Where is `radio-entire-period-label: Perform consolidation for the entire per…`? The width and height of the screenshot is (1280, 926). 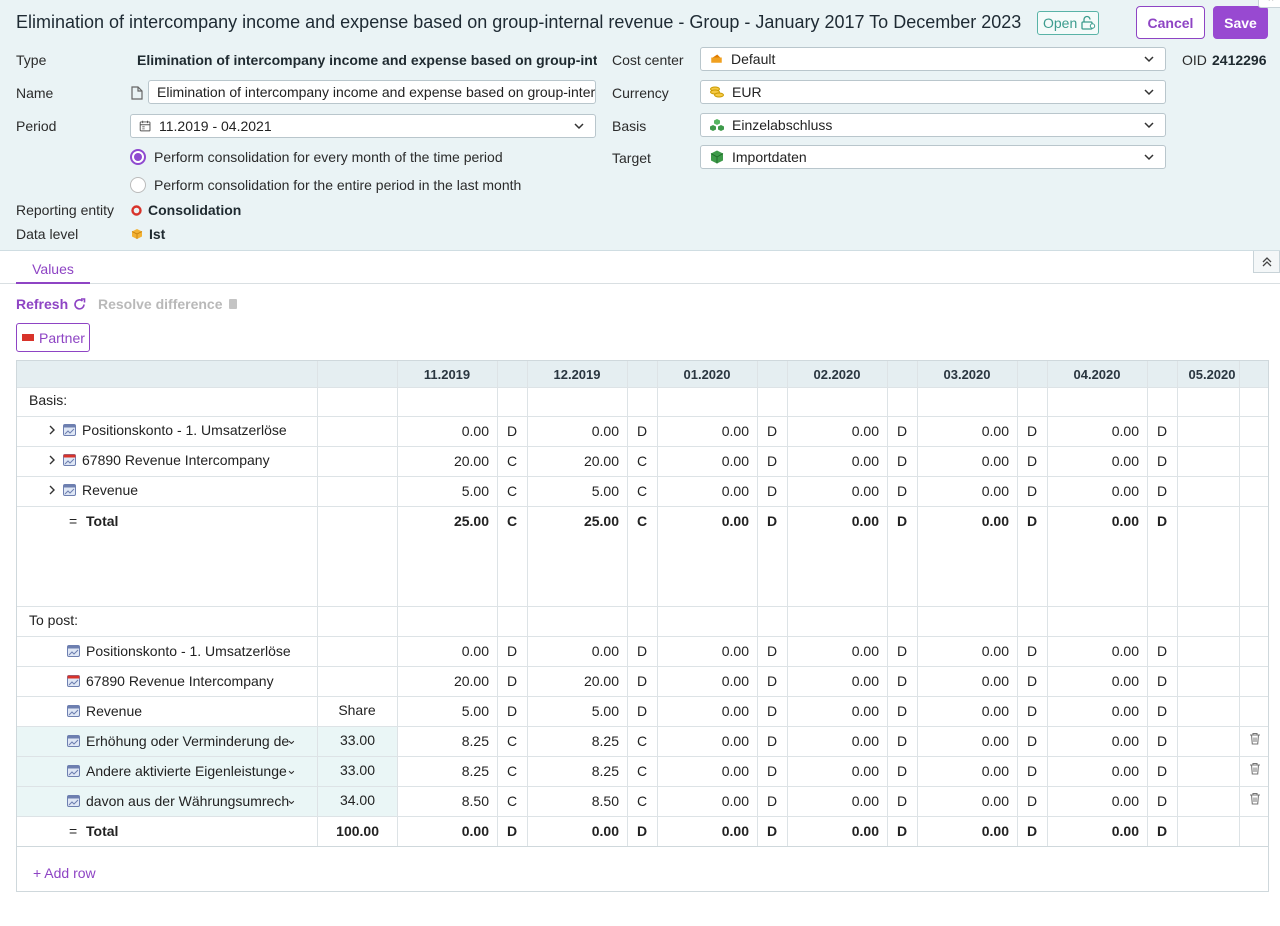 radio-entire-period-label: Perform consolidation for the entire per… is located at coordinates (338, 185).